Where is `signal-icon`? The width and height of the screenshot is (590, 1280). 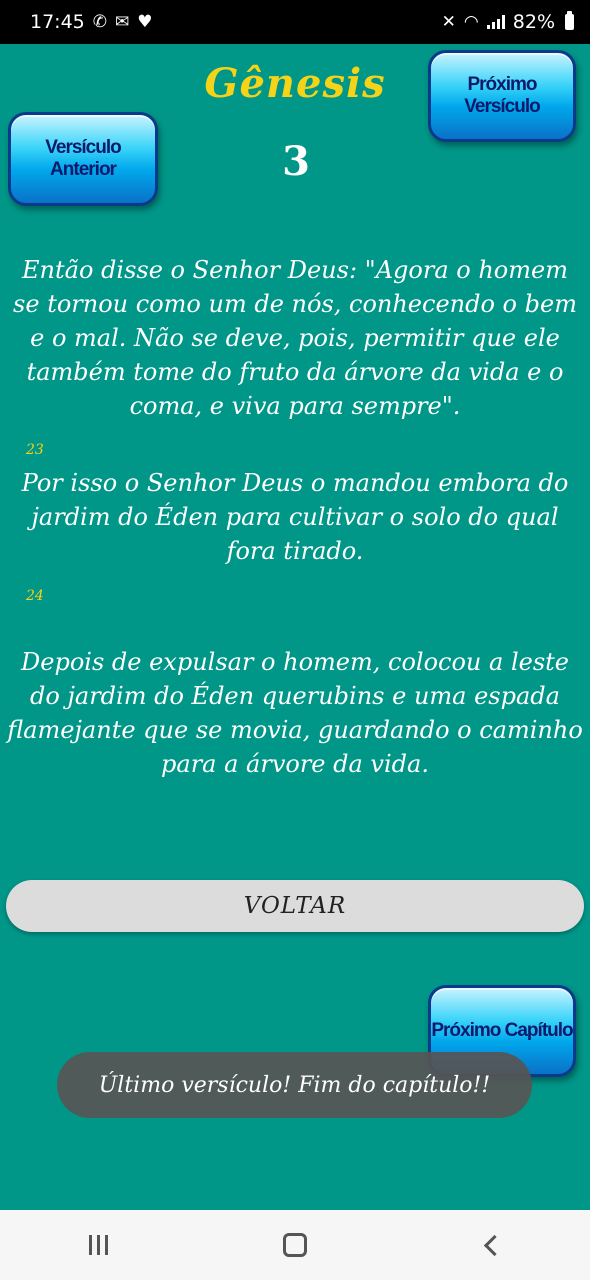
signal-icon is located at coordinates (495, 22).